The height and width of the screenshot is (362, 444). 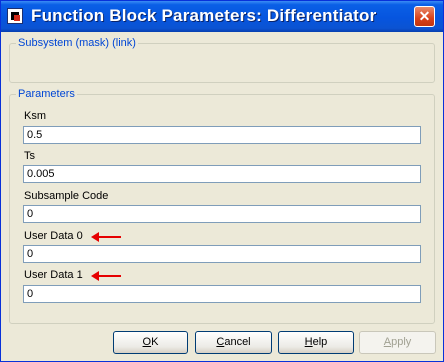 I want to click on subsample-code-label: Subsample Code, so click(x=66, y=196).